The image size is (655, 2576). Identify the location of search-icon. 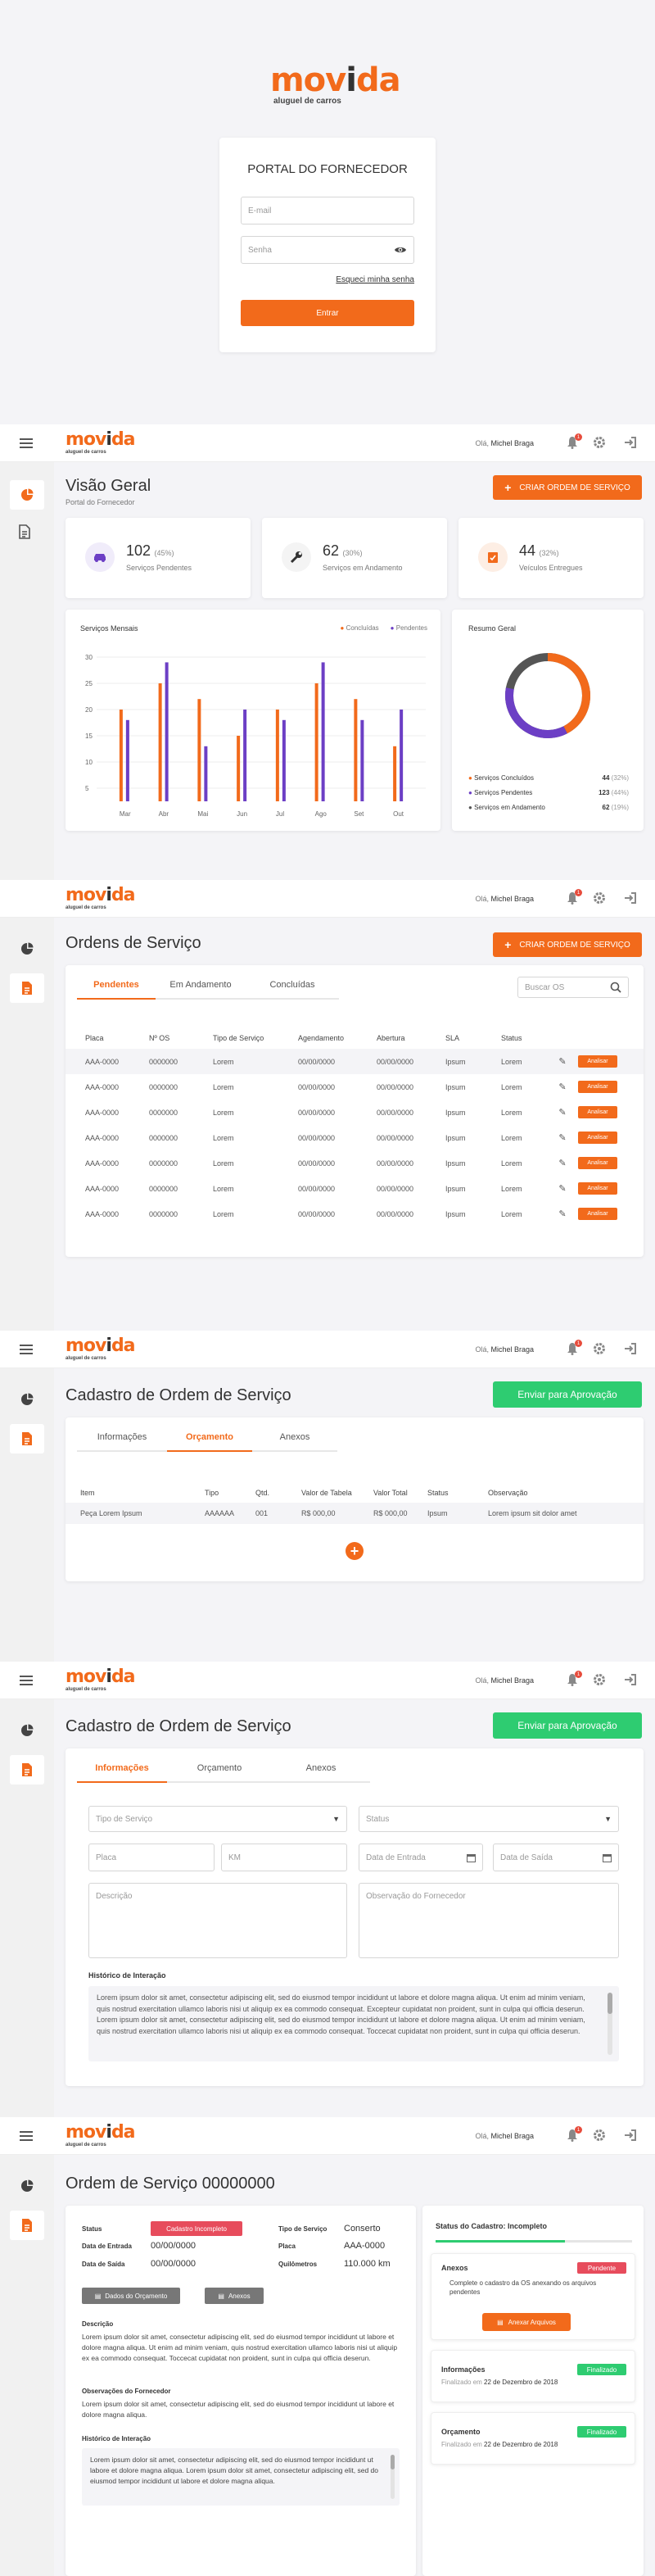
(615, 987).